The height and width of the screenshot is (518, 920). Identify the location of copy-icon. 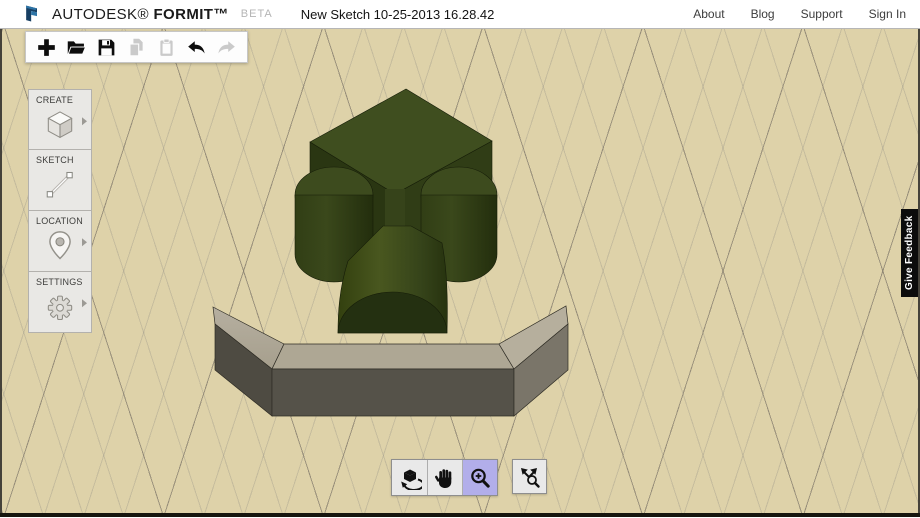
(136, 47).